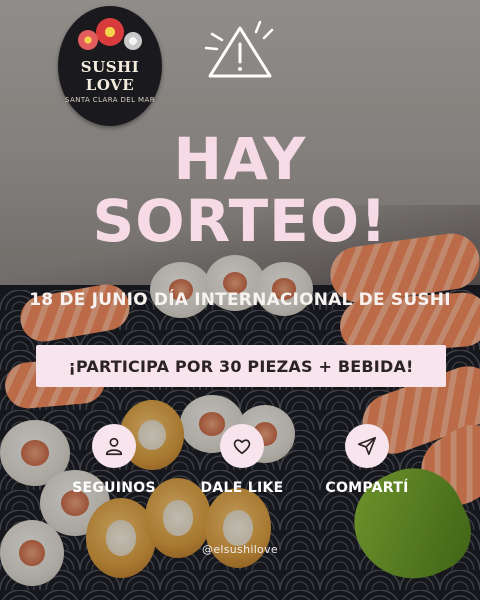 The height and width of the screenshot is (600, 480). I want to click on action-follow: SEGUINOS, so click(114, 460).